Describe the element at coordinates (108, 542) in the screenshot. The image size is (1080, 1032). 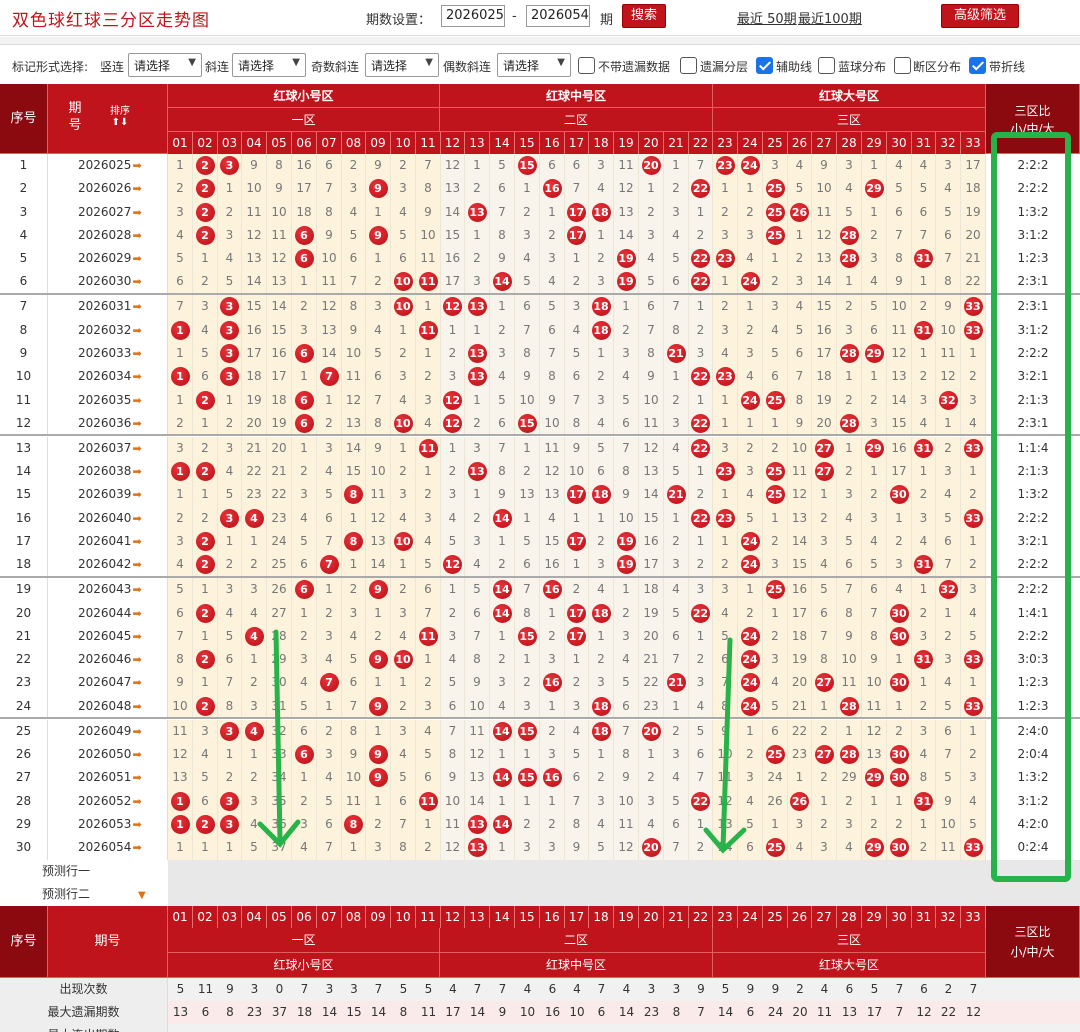
I see `row-period: 2026041➡` at that location.